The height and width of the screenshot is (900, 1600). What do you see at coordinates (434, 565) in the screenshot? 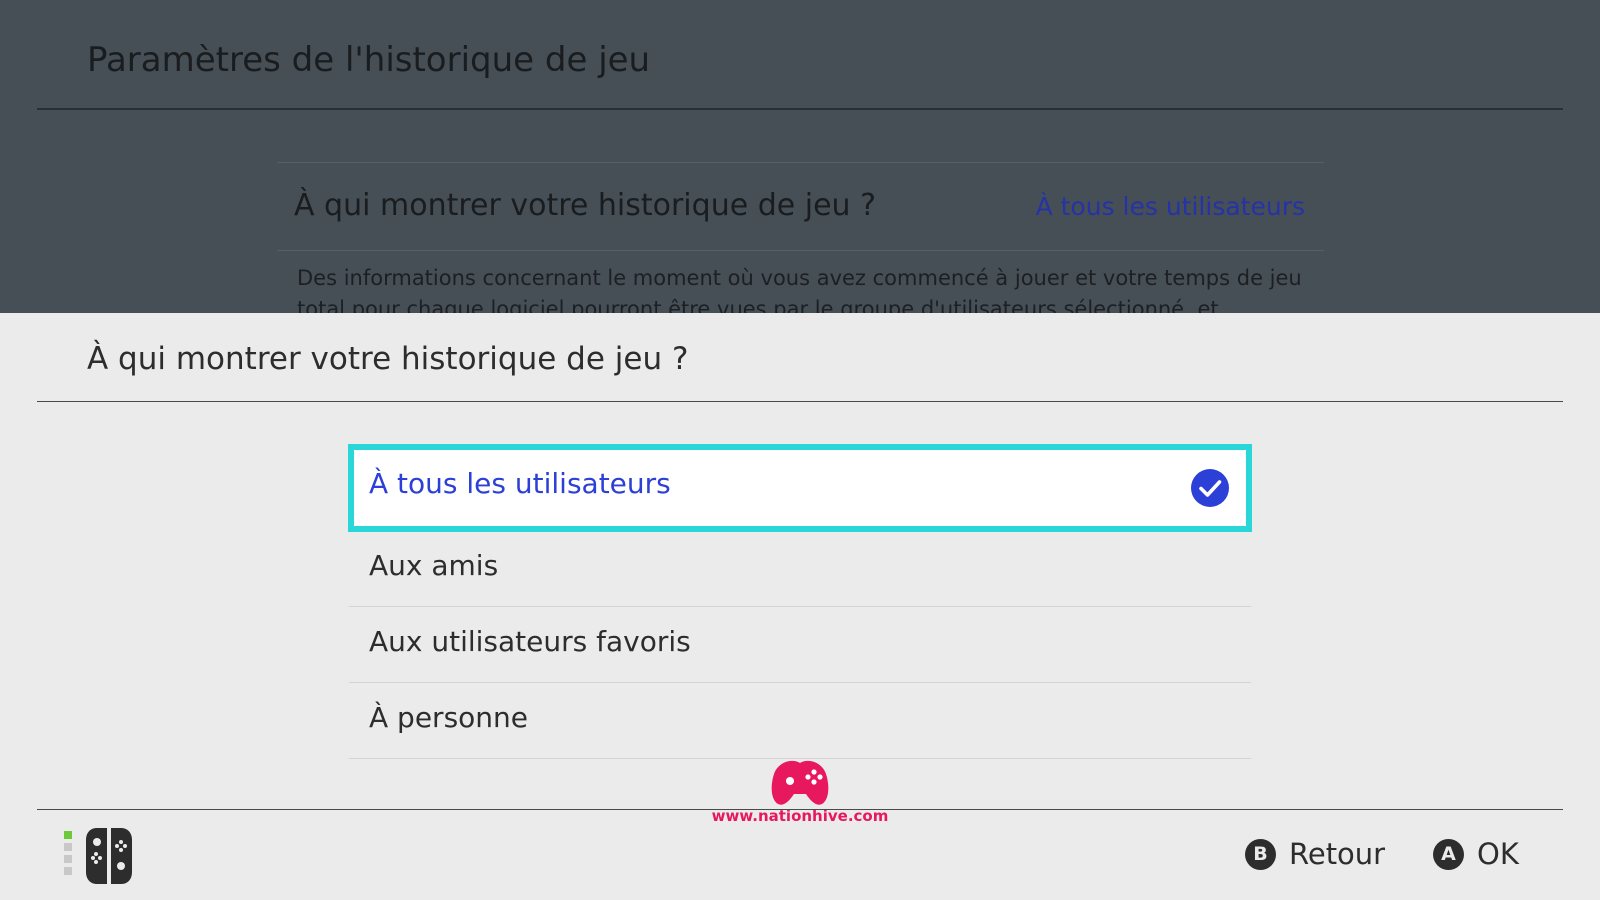
I see `option-label: Aux amis` at bounding box center [434, 565].